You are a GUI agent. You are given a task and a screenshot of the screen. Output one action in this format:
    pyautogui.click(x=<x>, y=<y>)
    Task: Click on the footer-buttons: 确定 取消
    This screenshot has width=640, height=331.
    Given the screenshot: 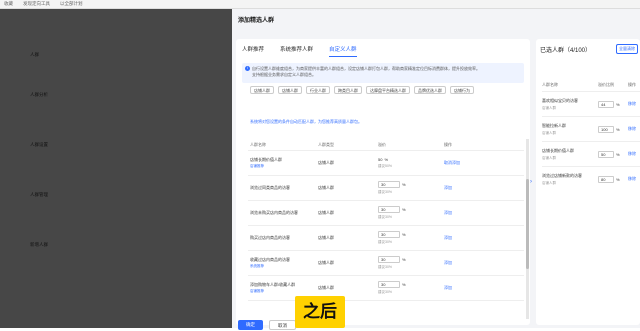 What is the action you would take?
    pyautogui.click(x=267, y=325)
    